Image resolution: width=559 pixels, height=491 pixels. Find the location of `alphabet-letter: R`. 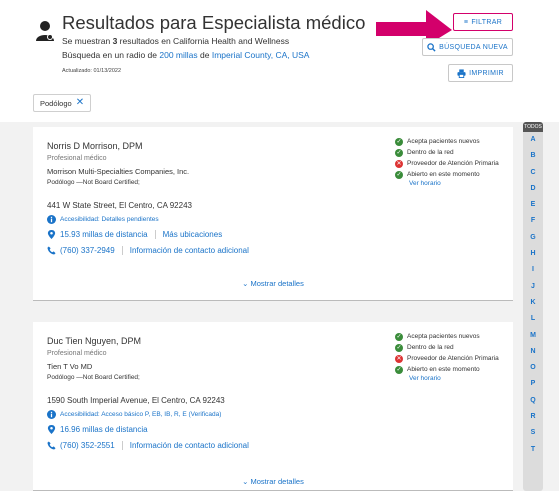

alphabet-letter: R is located at coordinates (533, 417).